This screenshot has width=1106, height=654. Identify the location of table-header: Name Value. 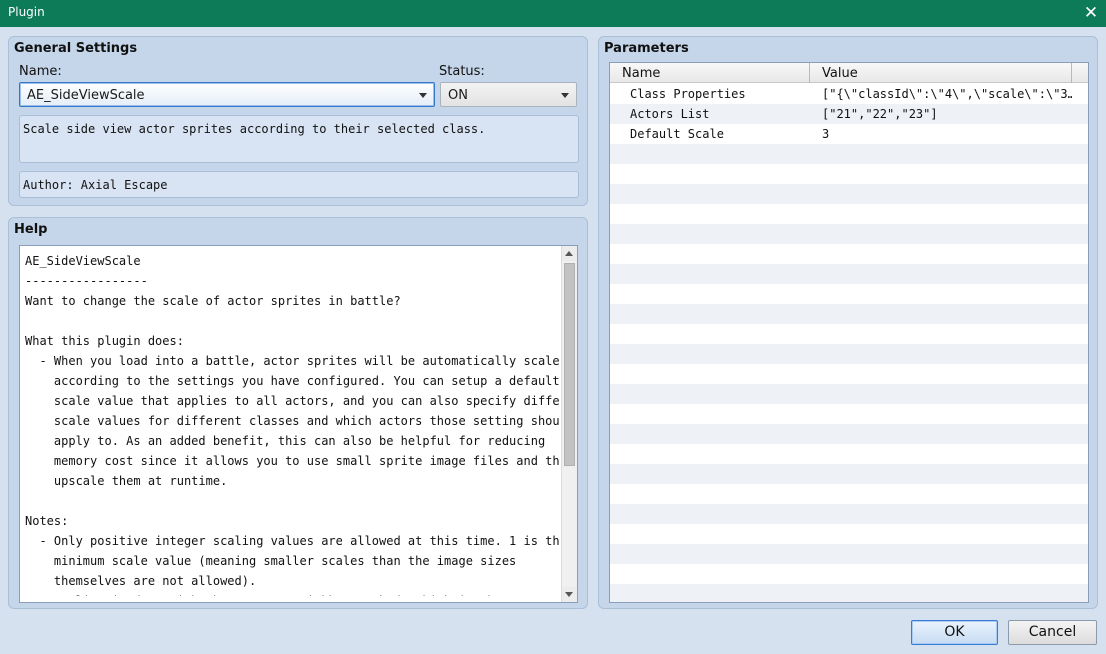
(849, 73).